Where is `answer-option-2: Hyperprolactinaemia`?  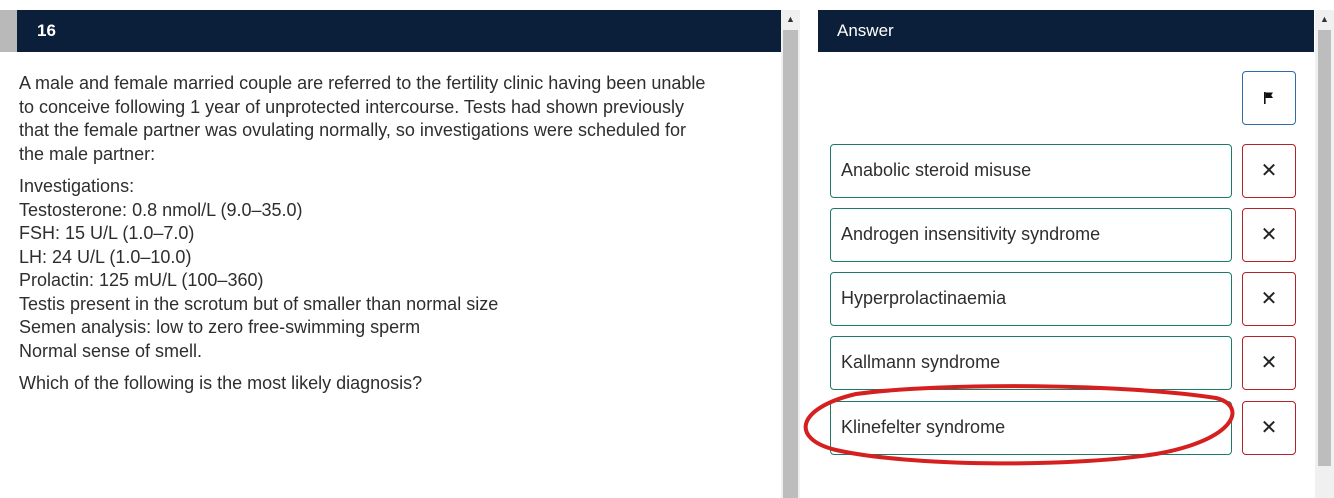 answer-option-2: Hyperprolactinaemia is located at coordinates (1031, 299).